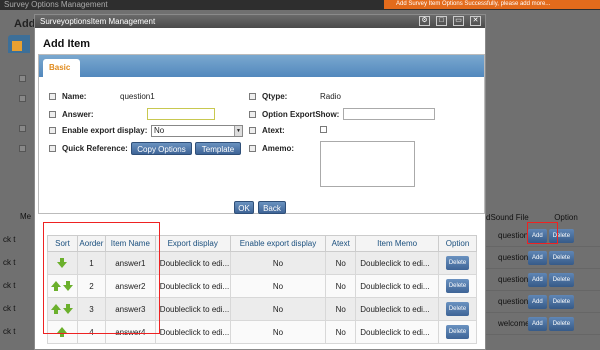 The height and width of the screenshot is (350, 600). I want to click on bg-left-rows: ck t ck t ck t ck t ck t, so click(18, 285).